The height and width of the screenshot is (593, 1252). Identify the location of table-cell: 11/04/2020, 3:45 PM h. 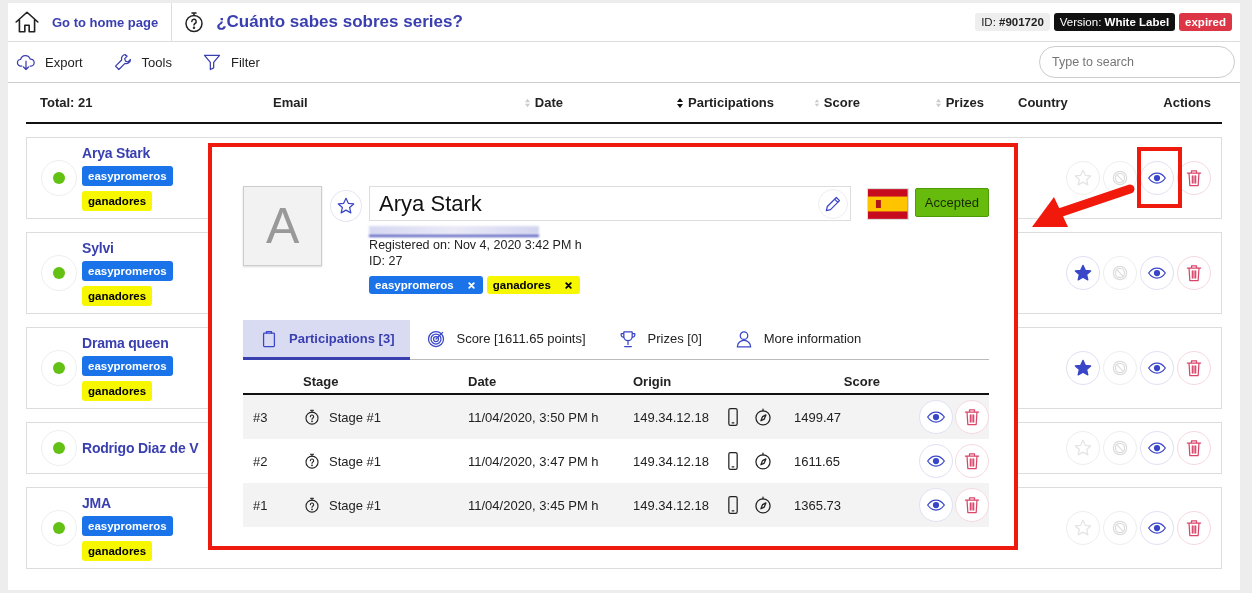
(533, 505).